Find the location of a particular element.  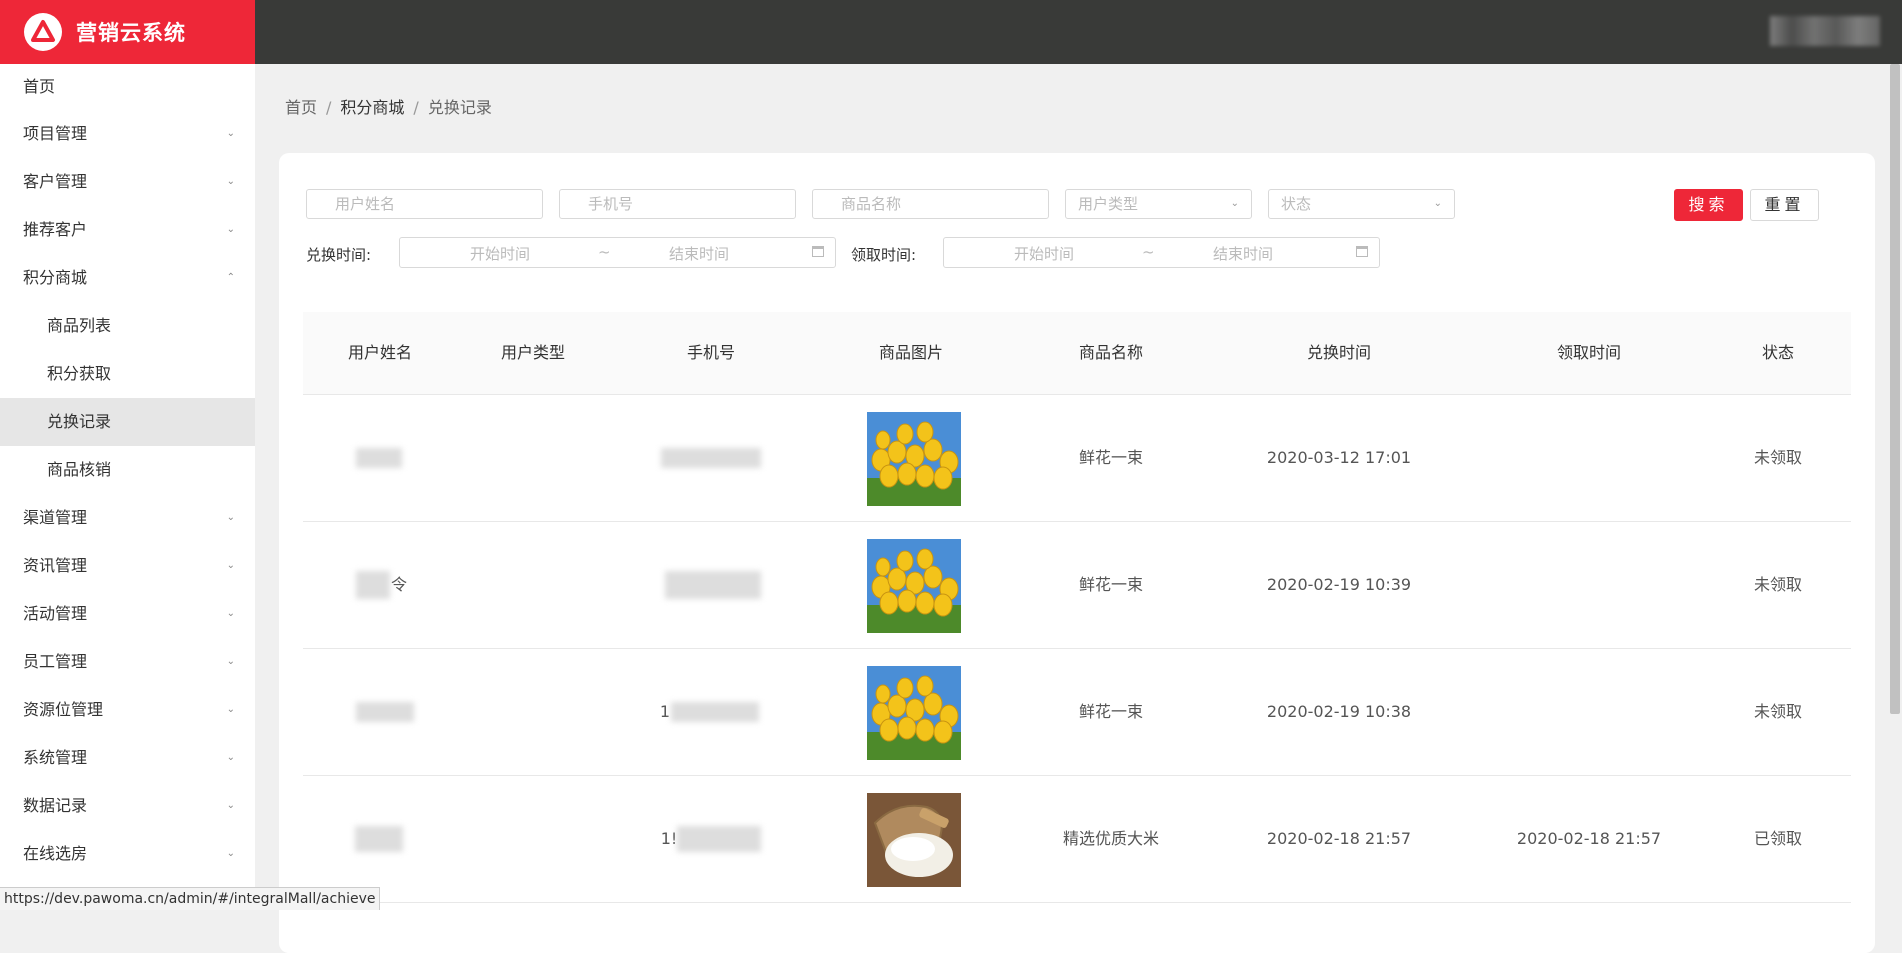

sidebar-item-label: 在线选房 is located at coordinates (55, 853).